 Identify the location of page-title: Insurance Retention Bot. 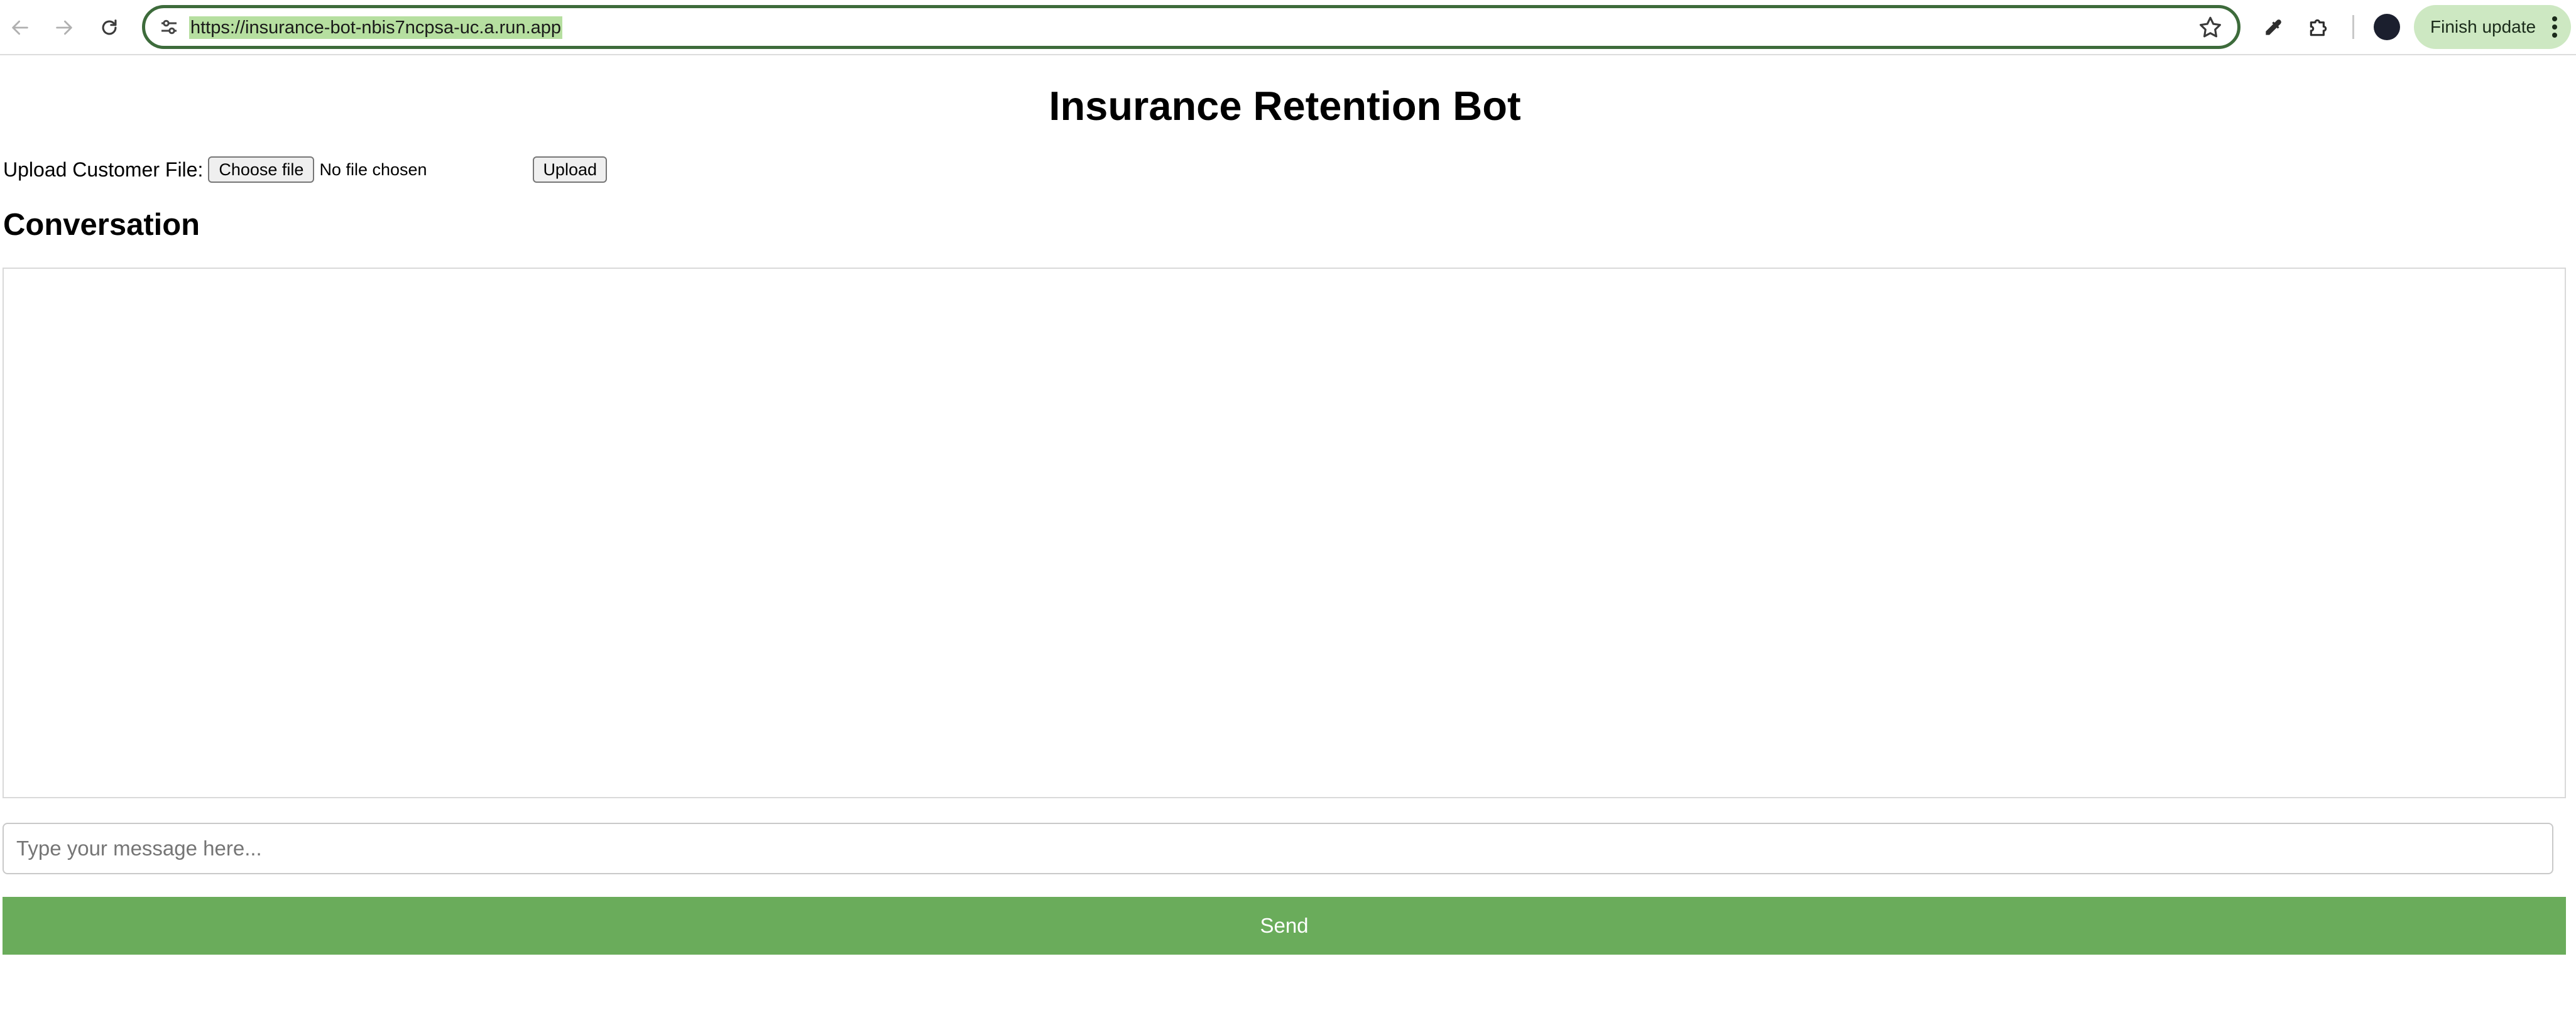
(1285, 106).